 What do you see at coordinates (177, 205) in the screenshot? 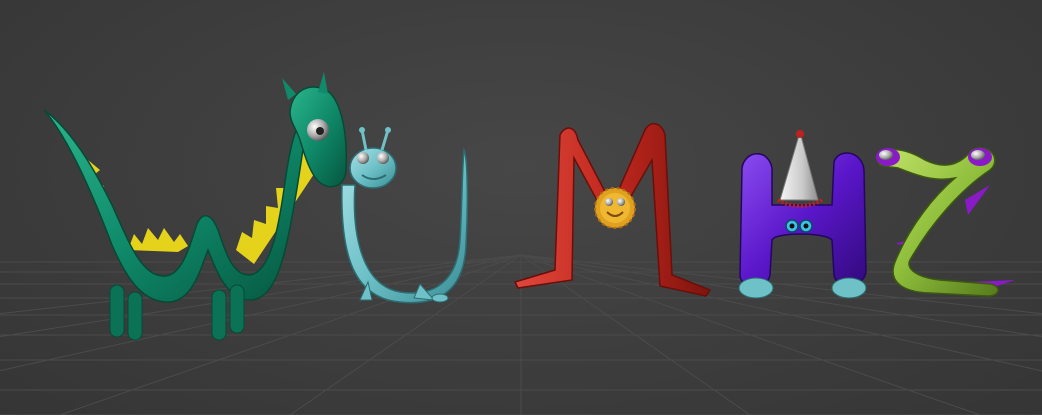
I see `dino-body` at bounding box center [177, 205].